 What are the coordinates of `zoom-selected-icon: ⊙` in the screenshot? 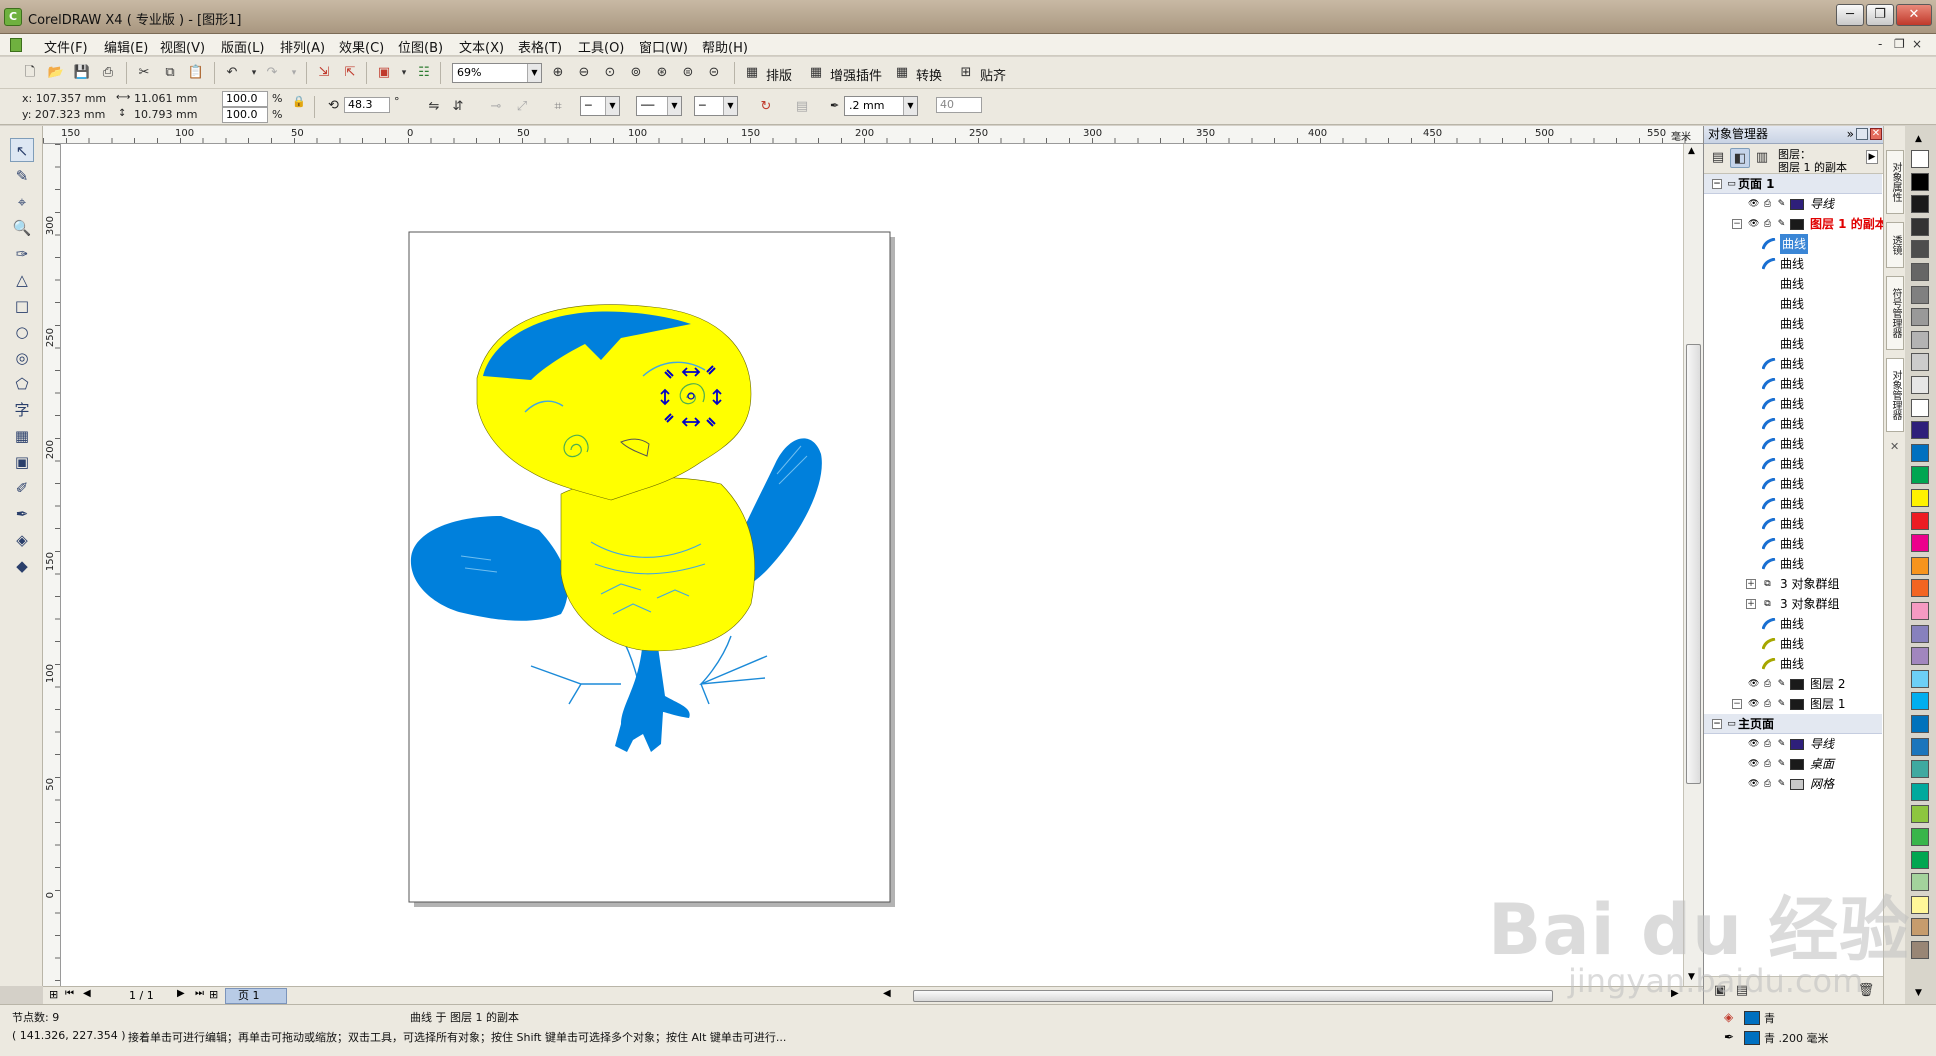 It's located at (610, 73).